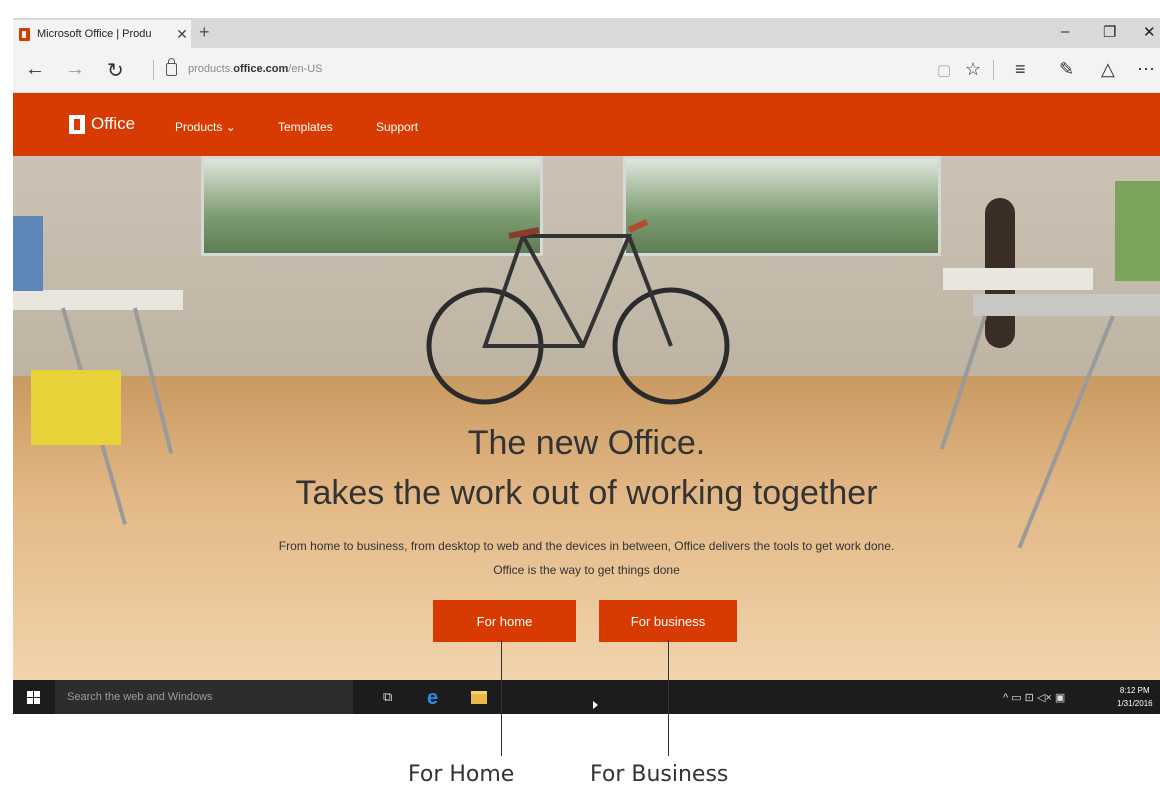 This screenshot has height=792, width=1160. Describe the element at coordinates (1135, 697) in the screenshot. I see `taskbar-clock: 8:12 PM 1/31/2016` at that location.